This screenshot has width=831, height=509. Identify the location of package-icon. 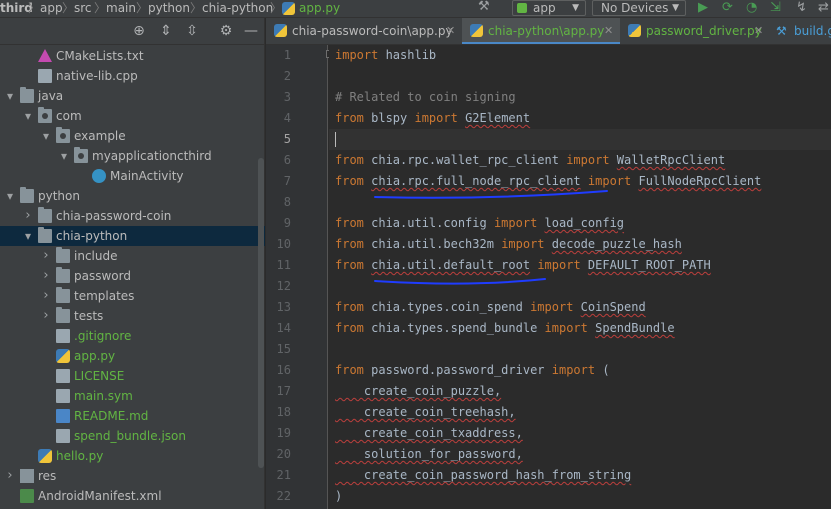
(63, 135).